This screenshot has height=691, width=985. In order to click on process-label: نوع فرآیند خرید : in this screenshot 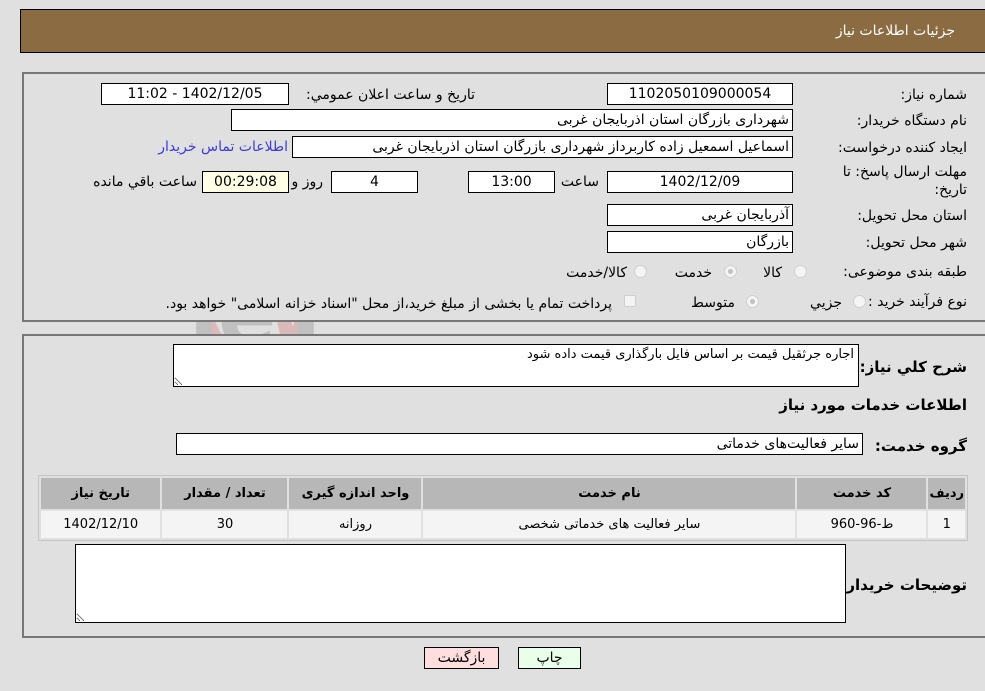, I will do `click(917, 302)`.